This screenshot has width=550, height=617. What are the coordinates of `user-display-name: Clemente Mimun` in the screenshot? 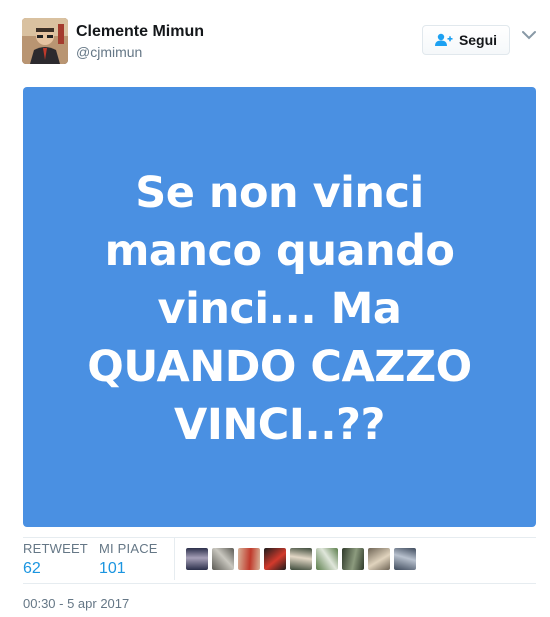 It's located at (140, 32).